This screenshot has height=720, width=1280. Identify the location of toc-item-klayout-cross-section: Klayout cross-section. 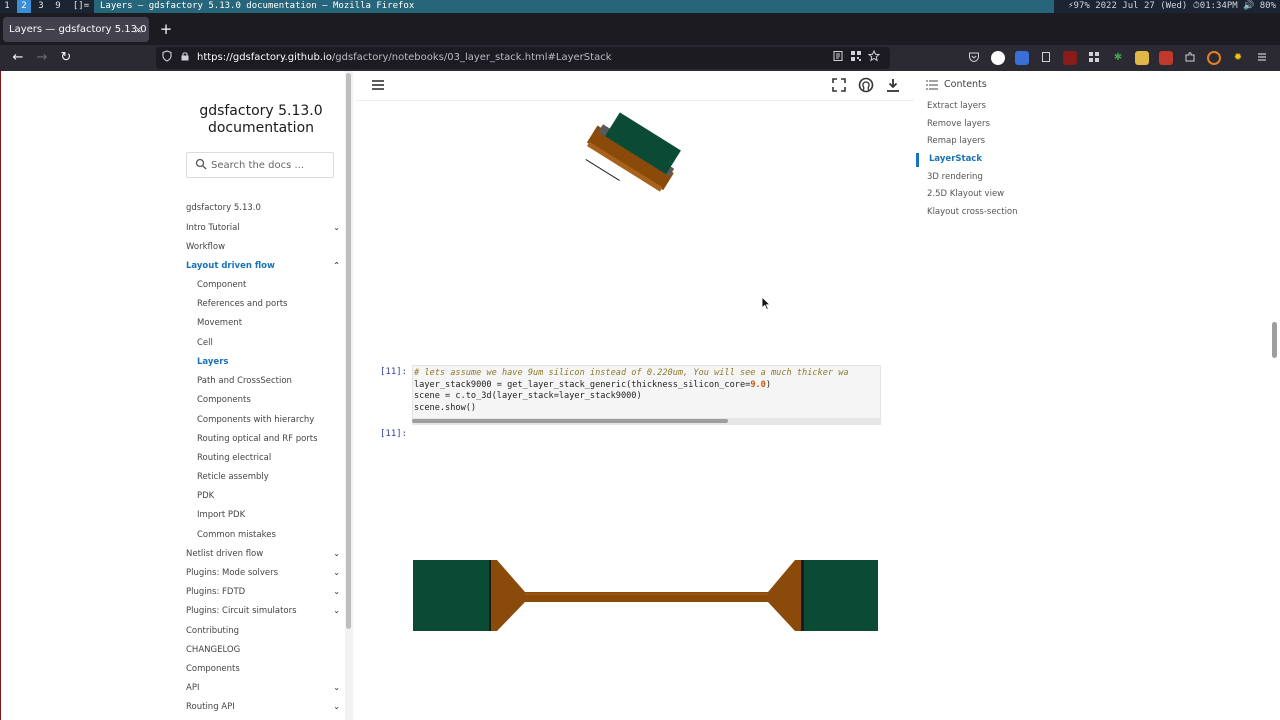
(972, 212).